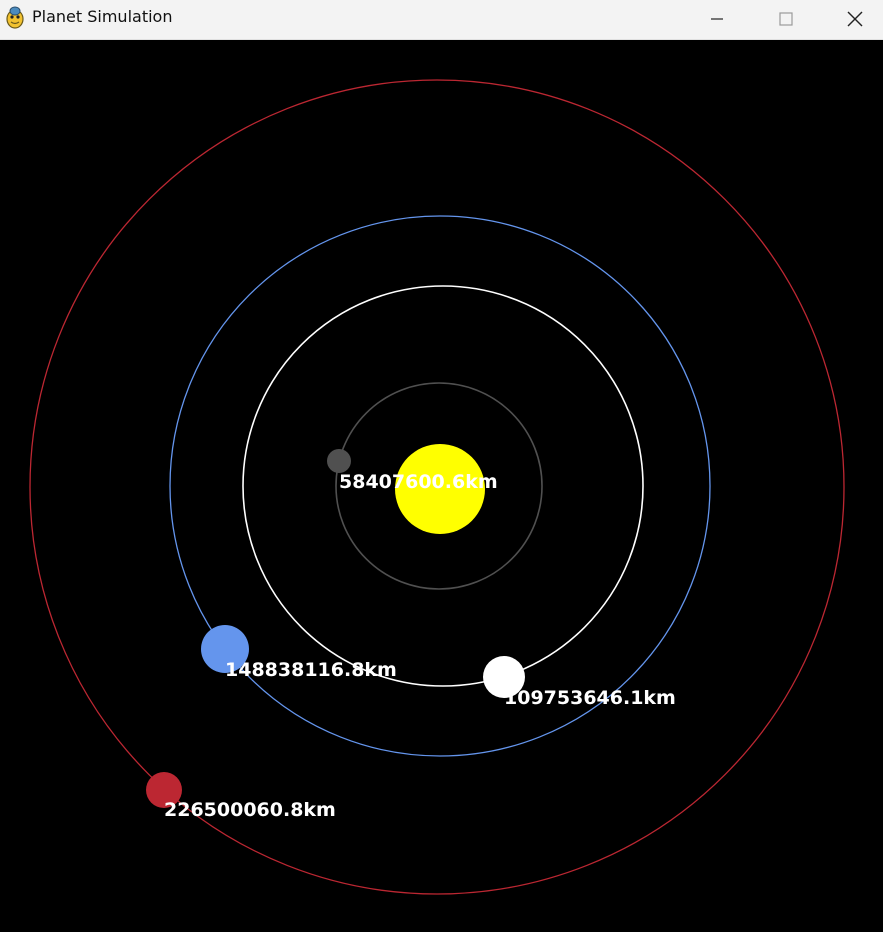 Image resolution: width=883 pixels, height=932 pixels. Describe the element at coordinates (339, 461) in the screenshot. I see `mercury-planet` at that location.